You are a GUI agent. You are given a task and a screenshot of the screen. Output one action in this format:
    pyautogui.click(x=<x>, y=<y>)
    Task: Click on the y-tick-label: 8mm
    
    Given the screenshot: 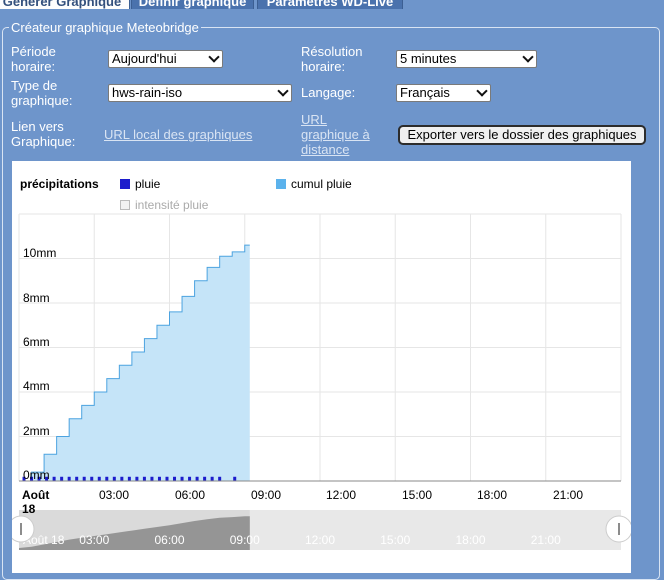 What is the action you would take?
    pyautogui.click(x=36, y=298)
    